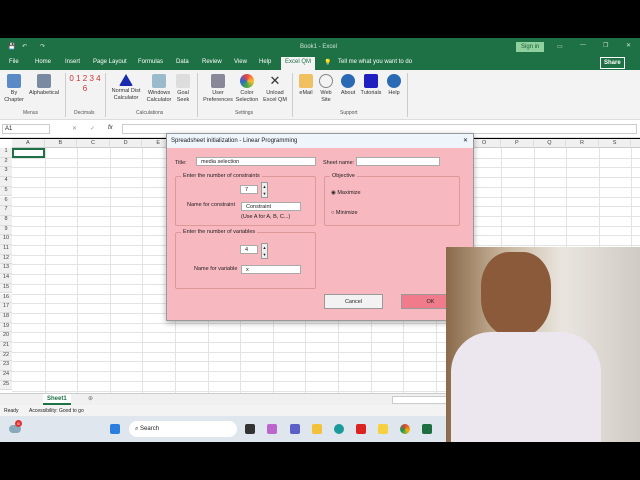  I want to click on cancel-button: Cancel, so click(353, 301).